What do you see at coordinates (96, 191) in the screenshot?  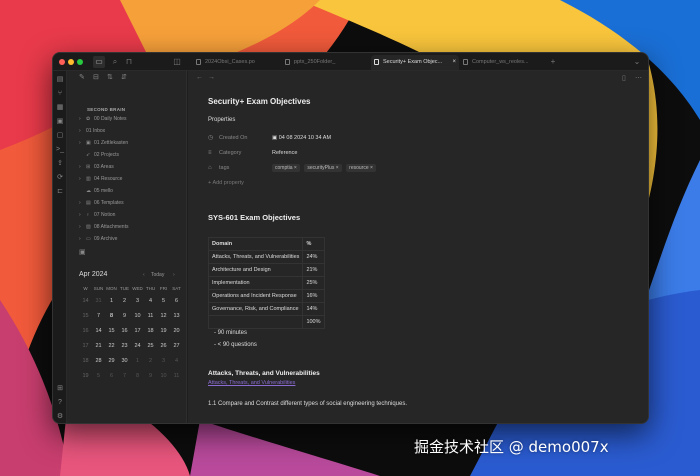 I see `folder-item: ☁ 05 mello` at bounding box center [96, 191].